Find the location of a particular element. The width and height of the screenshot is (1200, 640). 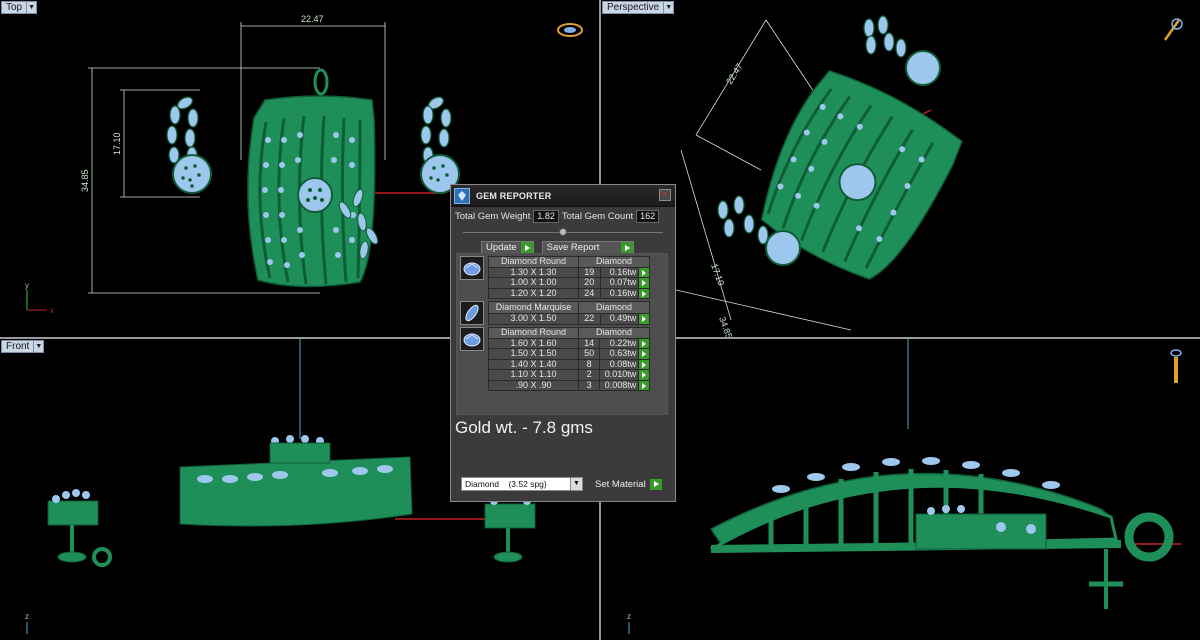

set-material-button-label: Set Material is located at coordinates (620, 484).